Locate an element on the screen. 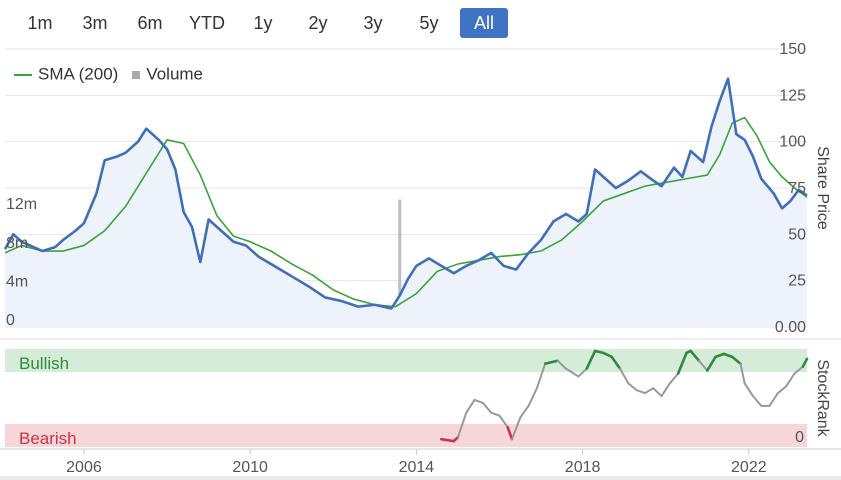 This screenshot has width=841, height=480. navigator-strip is located at coordinates (420, 478).